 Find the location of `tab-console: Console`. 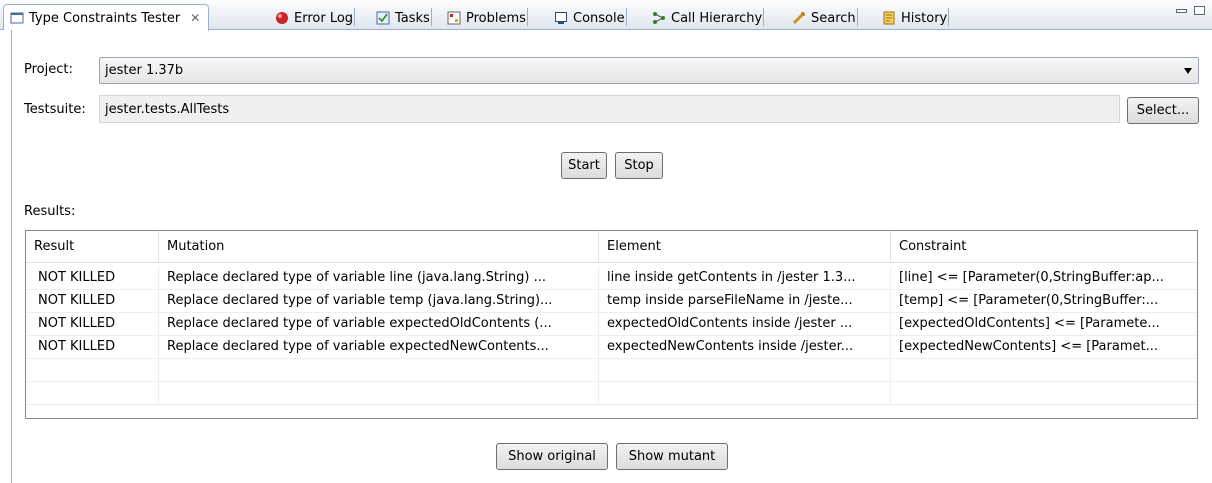

tab-console: Console is located at coordinates (590, 18).